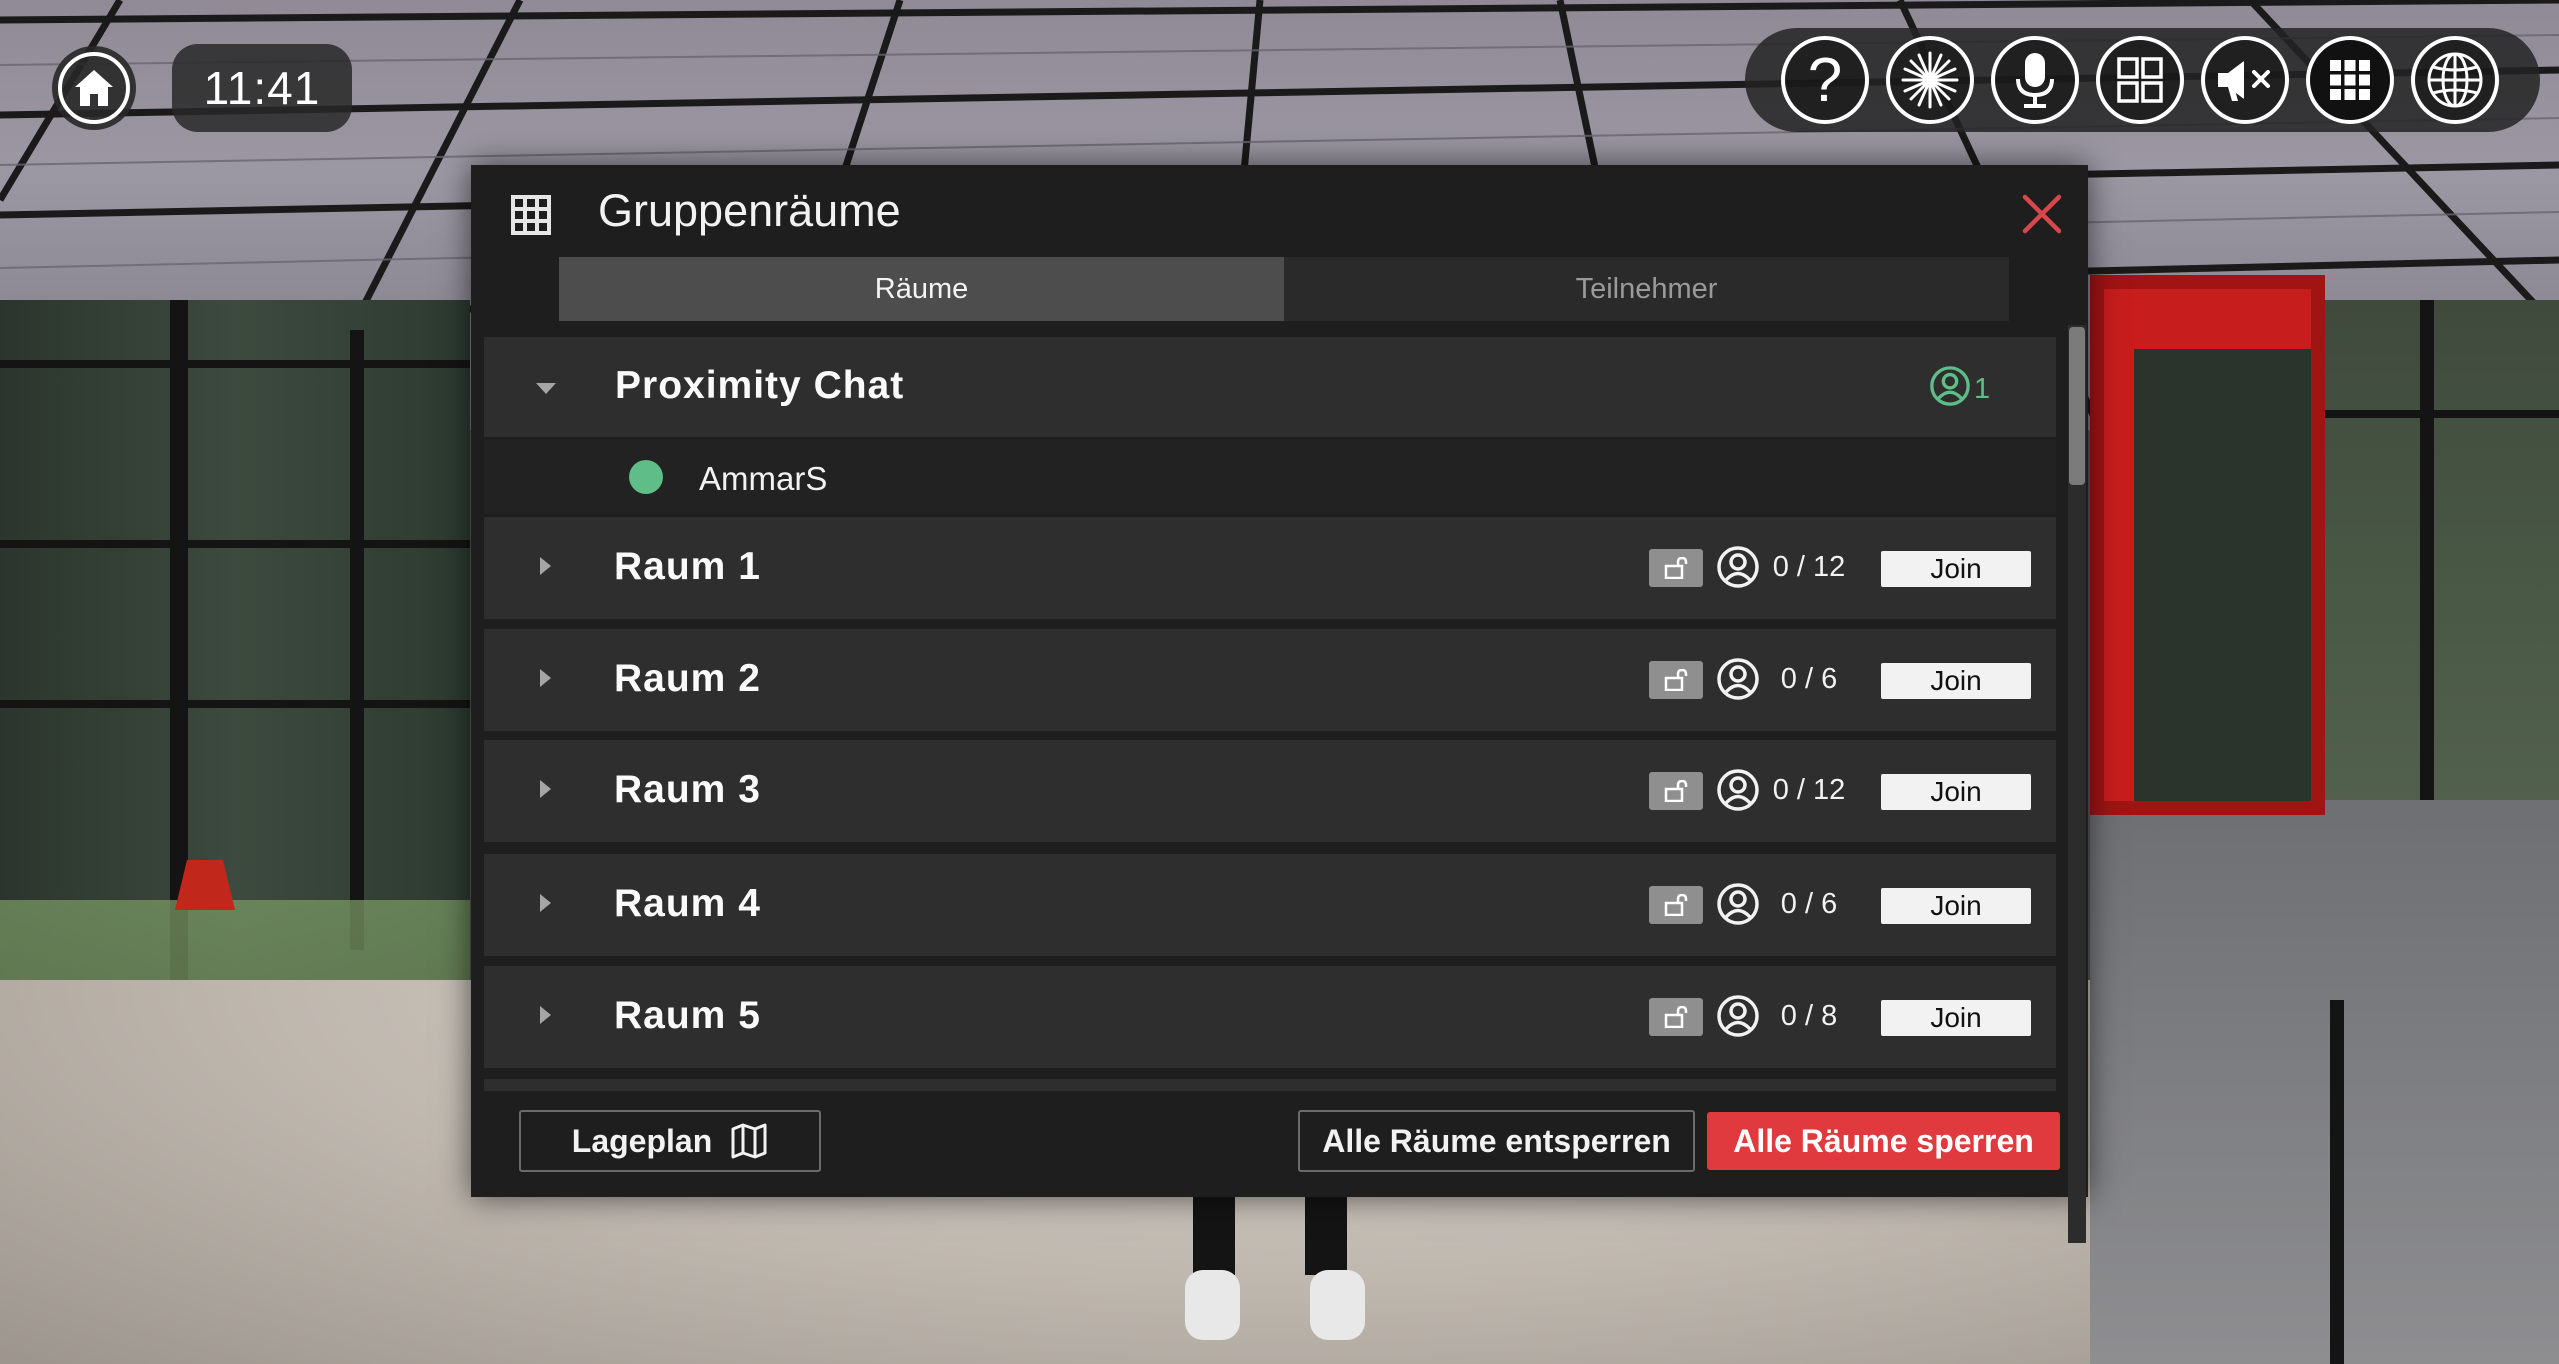  Describe the element at coordinates (642, 1140) in the screenshot. I see `site-map-label: Lageplan` at that location.